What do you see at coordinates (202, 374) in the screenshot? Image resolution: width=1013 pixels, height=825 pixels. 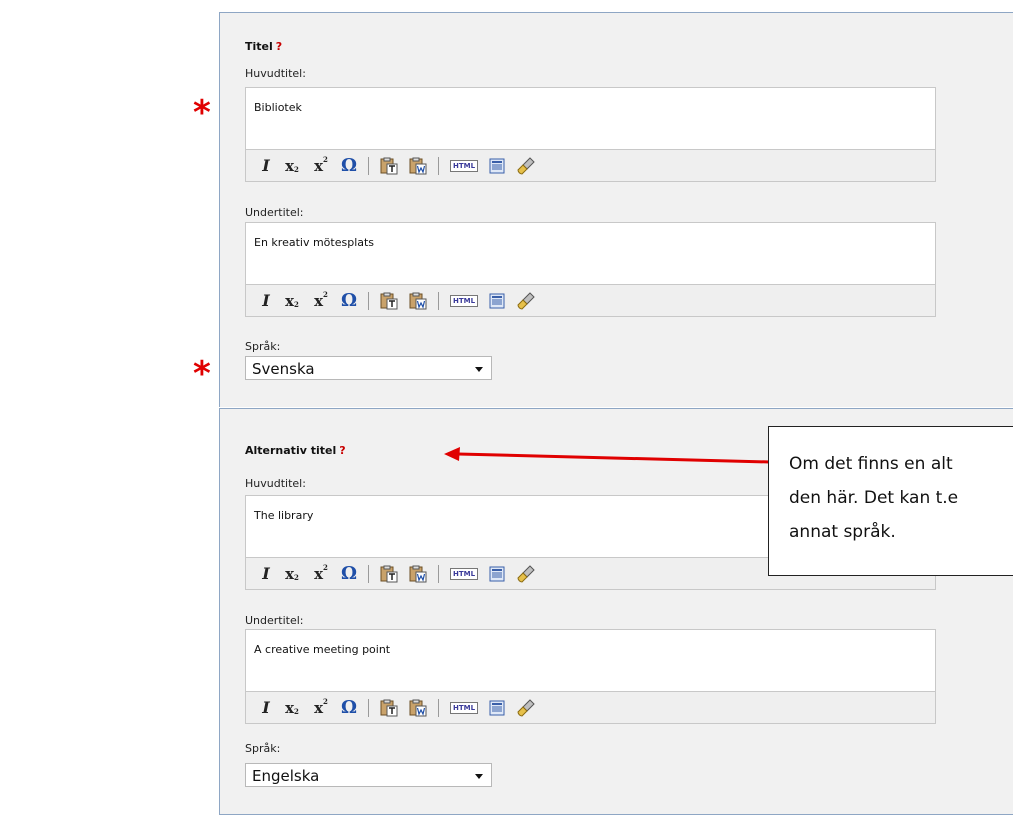 I see `required-asterisk-language: *` at bounding box center [202, 374].